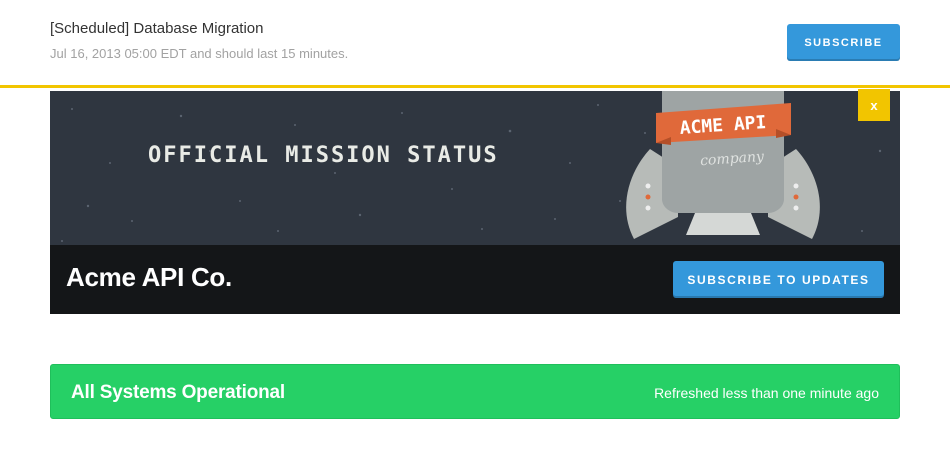 This screenshot has height=469, width=950. I want to click on status-text: All Systems Operational, so click(178, 392).